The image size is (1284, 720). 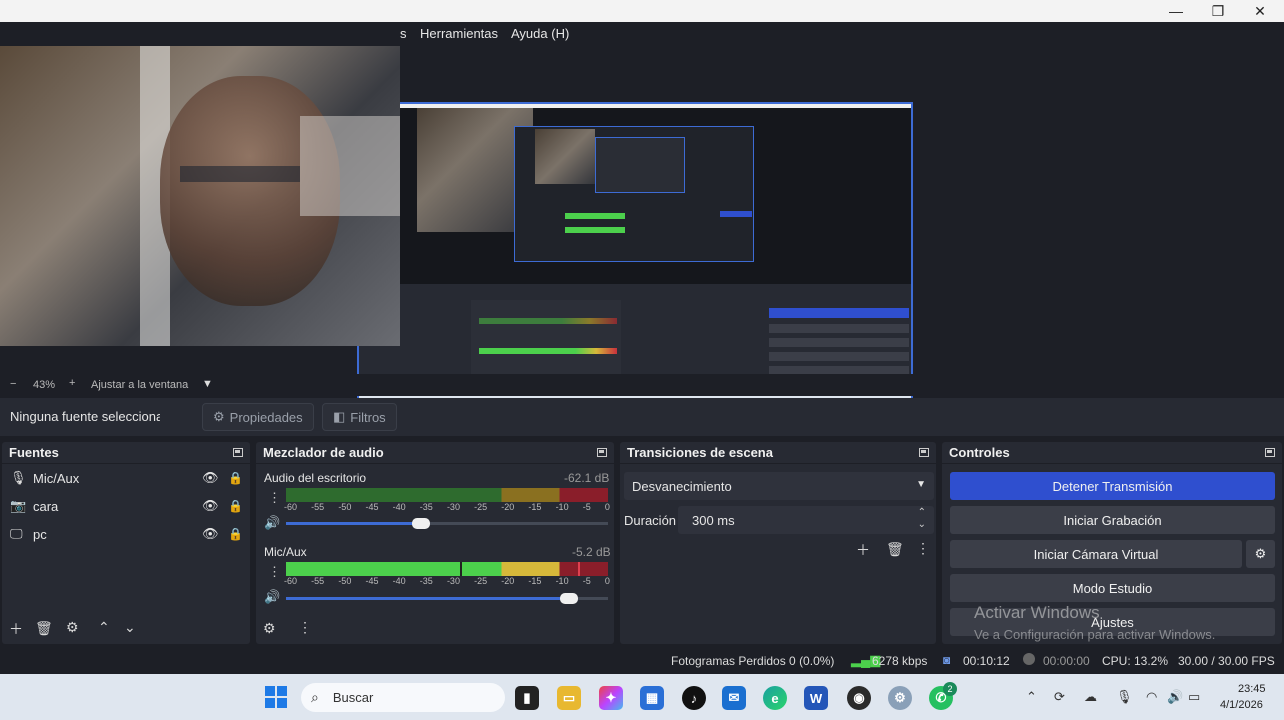 What do you see at coordinates (447, 598) in the screenshot?
I see `volume-slider-mic` at bounding box center [447, 598].